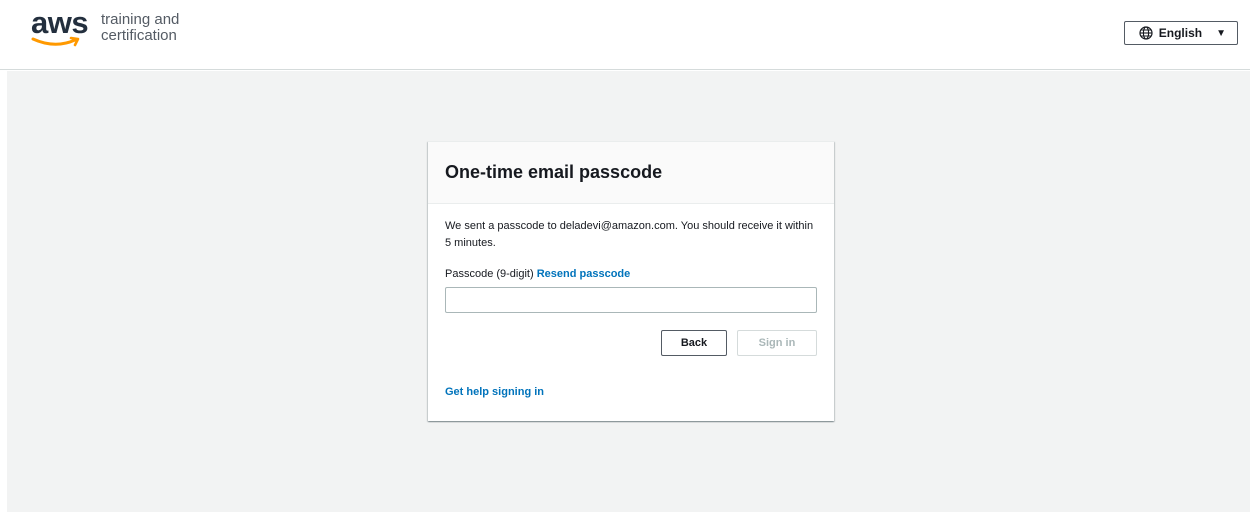  What do you see at coordinates (631, 343) in the screenshot?
I see `form-actions: Back Sign in` at bounding box center [631, 343].